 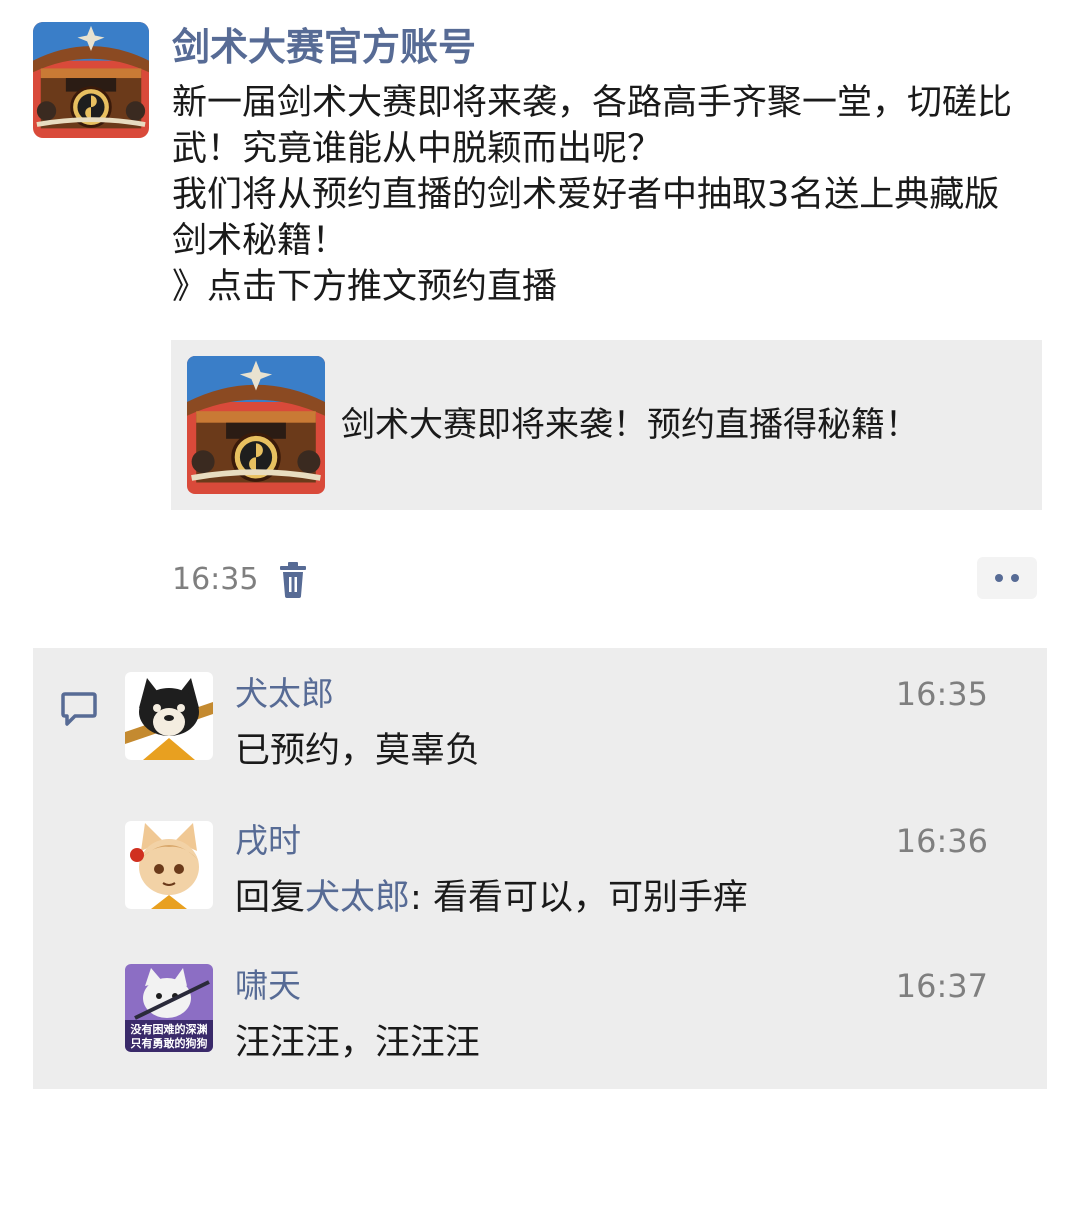 I want to click on reply-prefix: 回复, so click(x=270, y=898).